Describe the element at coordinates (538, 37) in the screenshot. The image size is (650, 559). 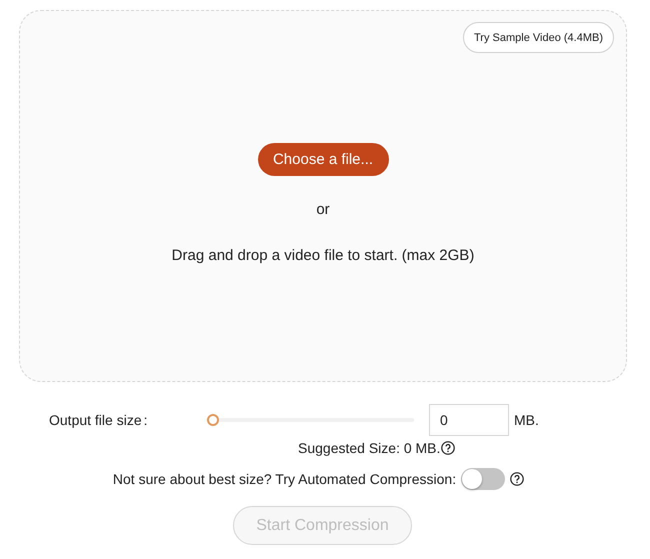
I see `sample-video-button: Try Sample Video (4.4MB)` at that location.